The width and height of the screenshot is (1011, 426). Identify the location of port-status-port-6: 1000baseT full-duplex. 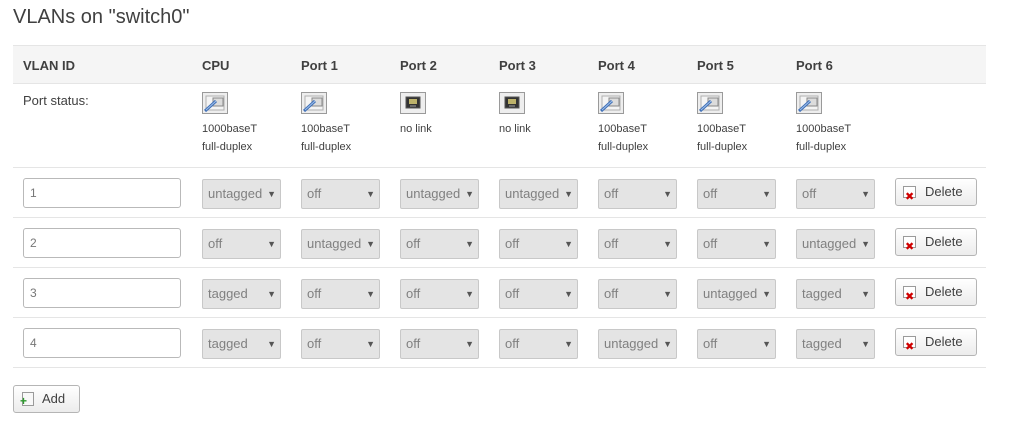
(841, 124).